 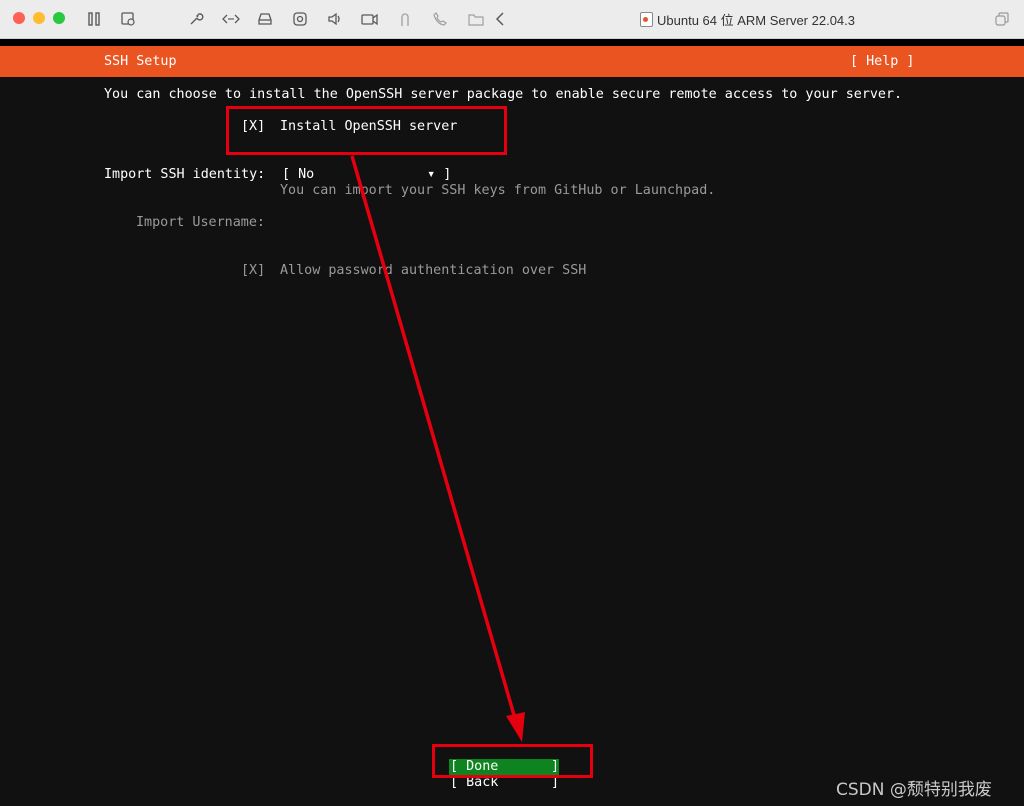 What do you see at coordinates (476, 19) in the screenshot?
I see `share-folder-icon` at bounding box center [476, 19].